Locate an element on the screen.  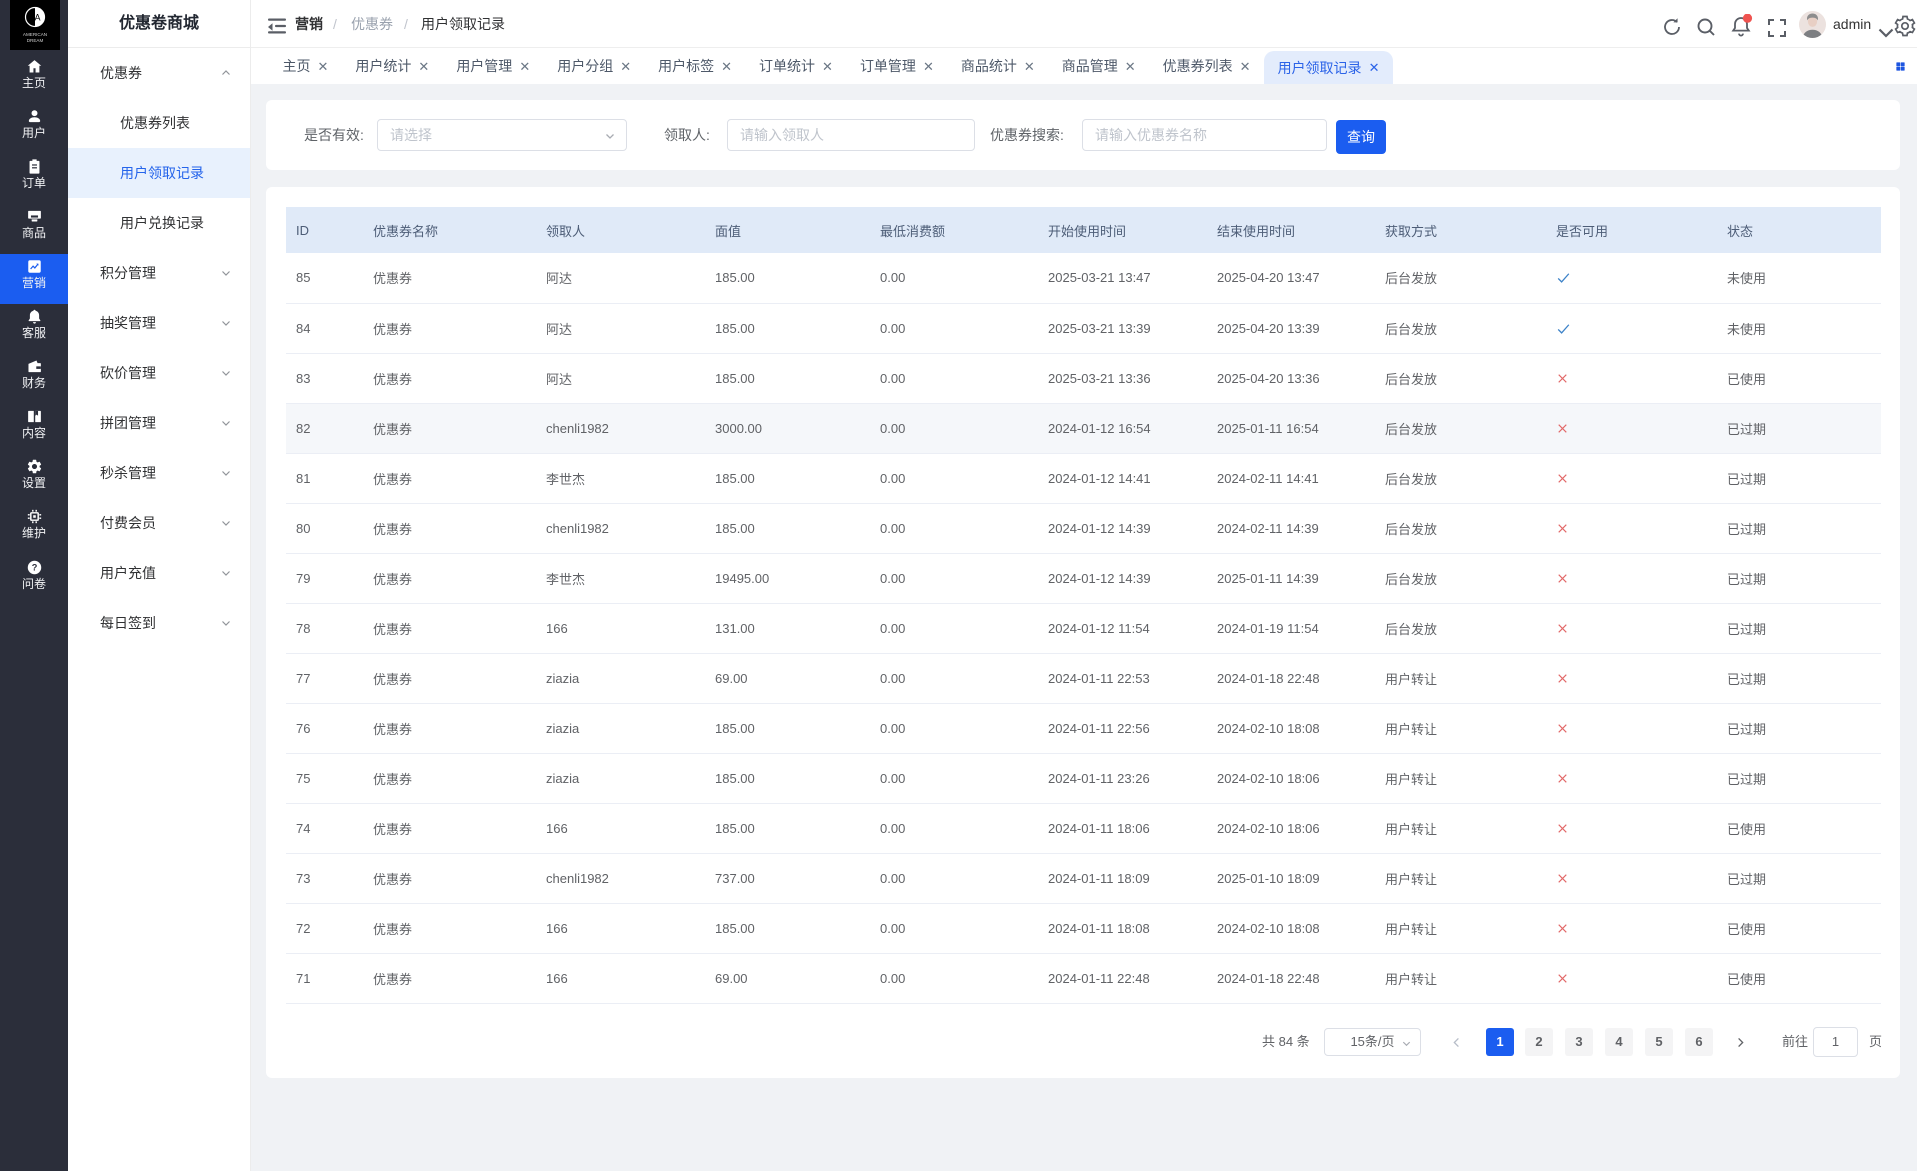
svg-text: AMERICAN is located at coordinates (35, 34).